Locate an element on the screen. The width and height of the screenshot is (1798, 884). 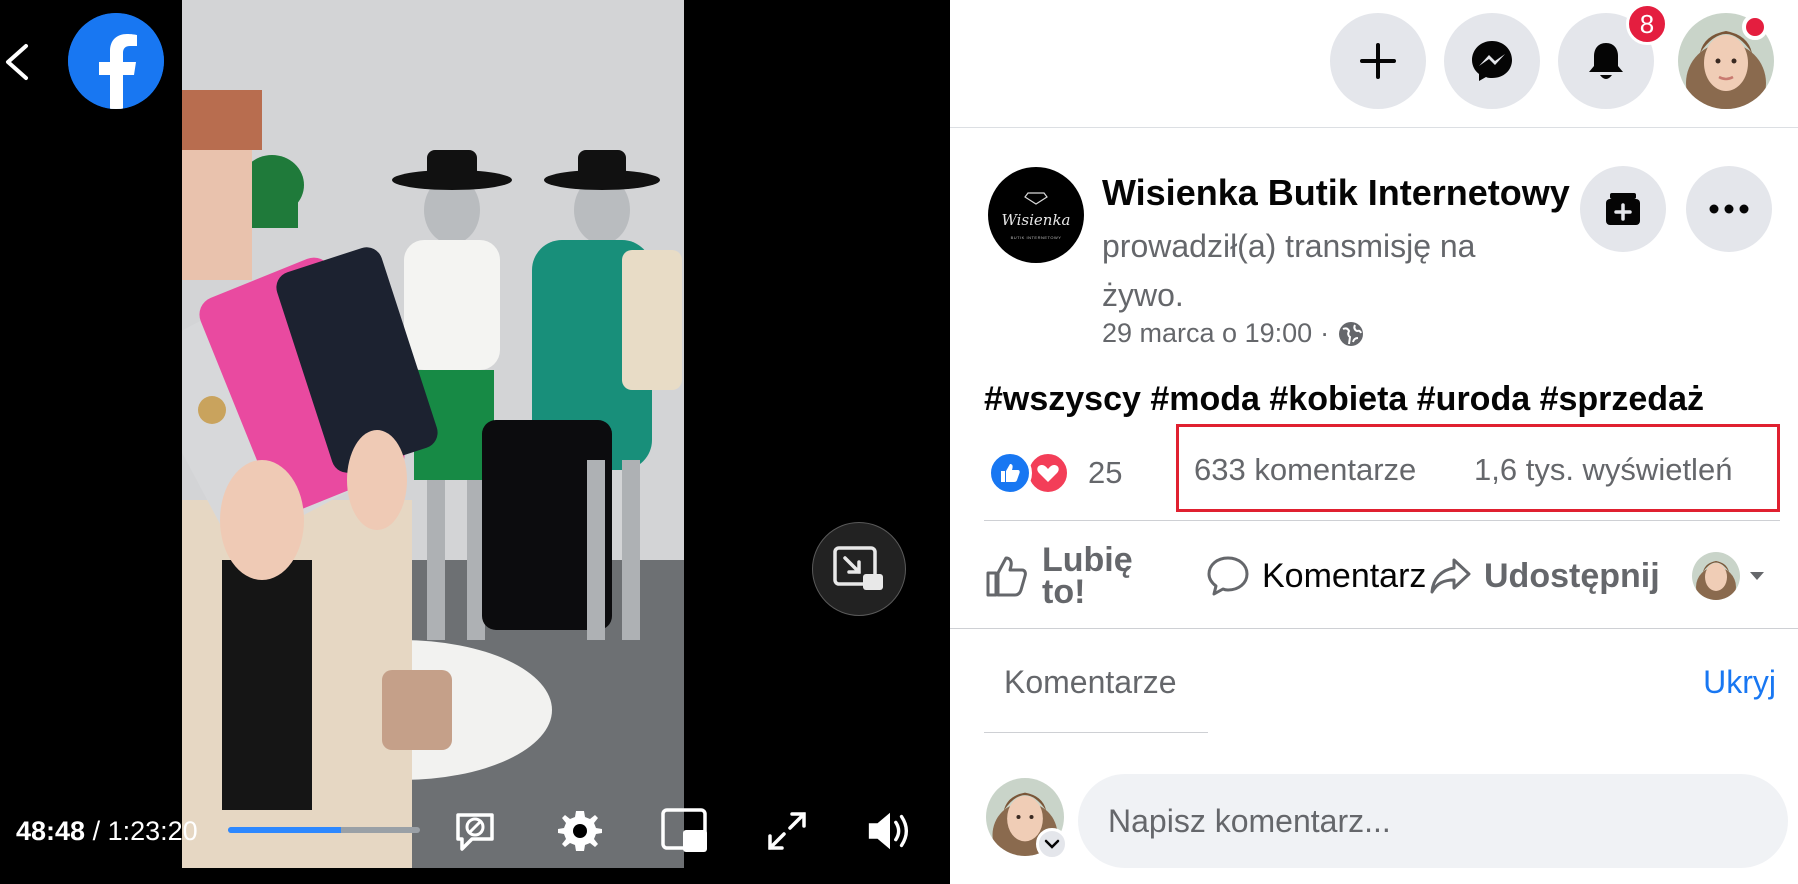
hide-comments-link: Ukryj is located at coordinates (1739, 682).